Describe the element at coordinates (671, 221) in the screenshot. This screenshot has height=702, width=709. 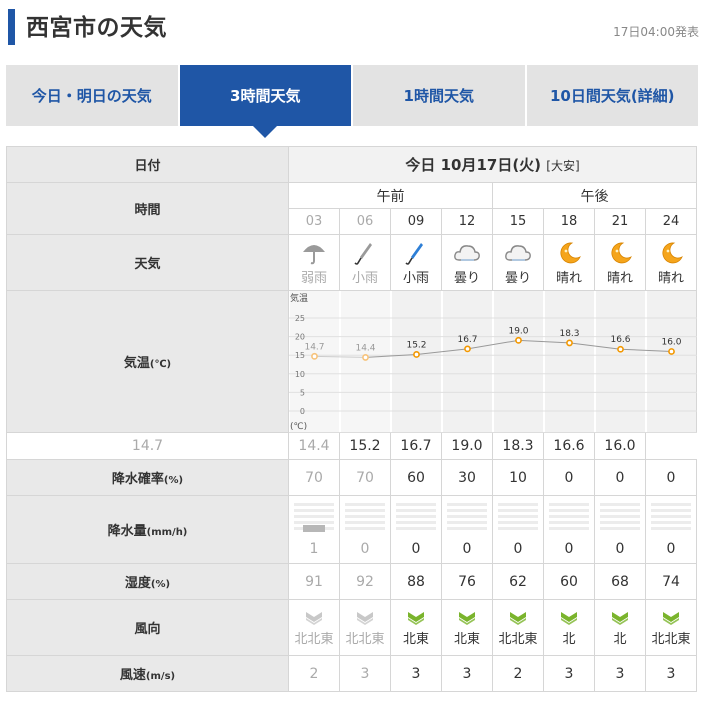
I see `hour-cell: 24` at that location.